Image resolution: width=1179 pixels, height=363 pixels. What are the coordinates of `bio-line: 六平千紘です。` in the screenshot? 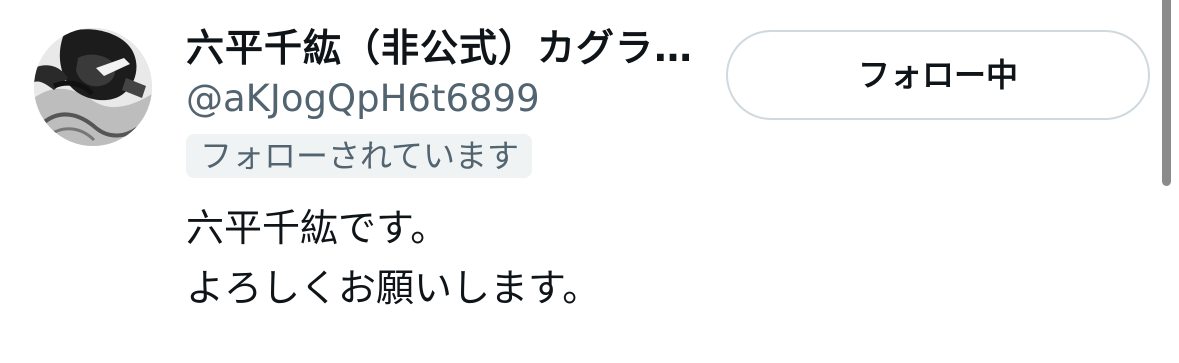 It's located at (317, 228).